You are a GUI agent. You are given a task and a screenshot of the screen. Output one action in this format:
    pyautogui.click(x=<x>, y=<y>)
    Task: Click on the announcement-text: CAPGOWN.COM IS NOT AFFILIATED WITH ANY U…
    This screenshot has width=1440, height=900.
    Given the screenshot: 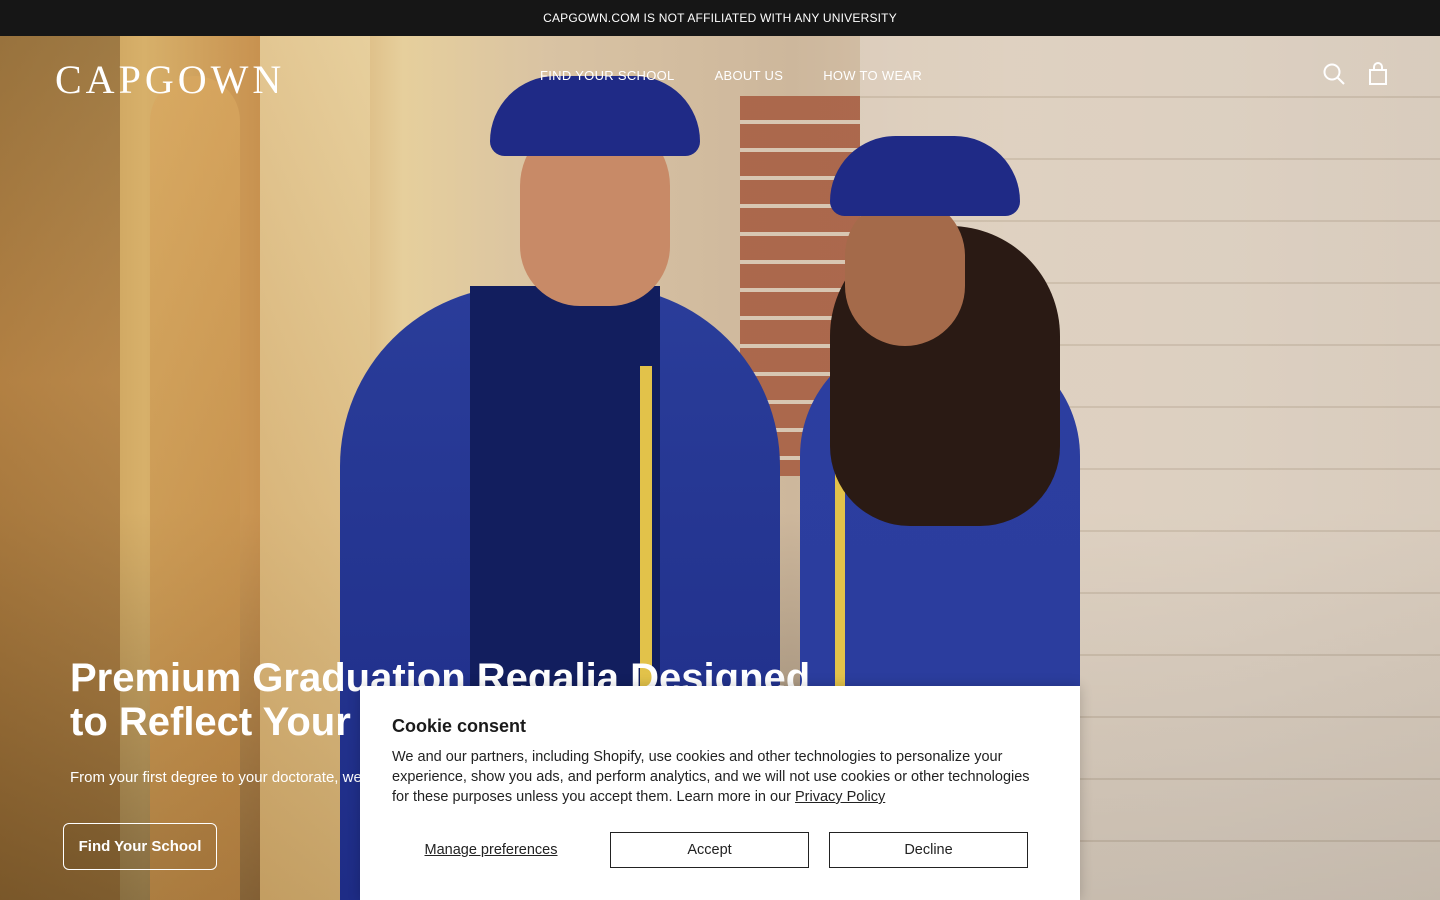 What is the action you would take?
    pyautogui.click(x=720, y=18)
    